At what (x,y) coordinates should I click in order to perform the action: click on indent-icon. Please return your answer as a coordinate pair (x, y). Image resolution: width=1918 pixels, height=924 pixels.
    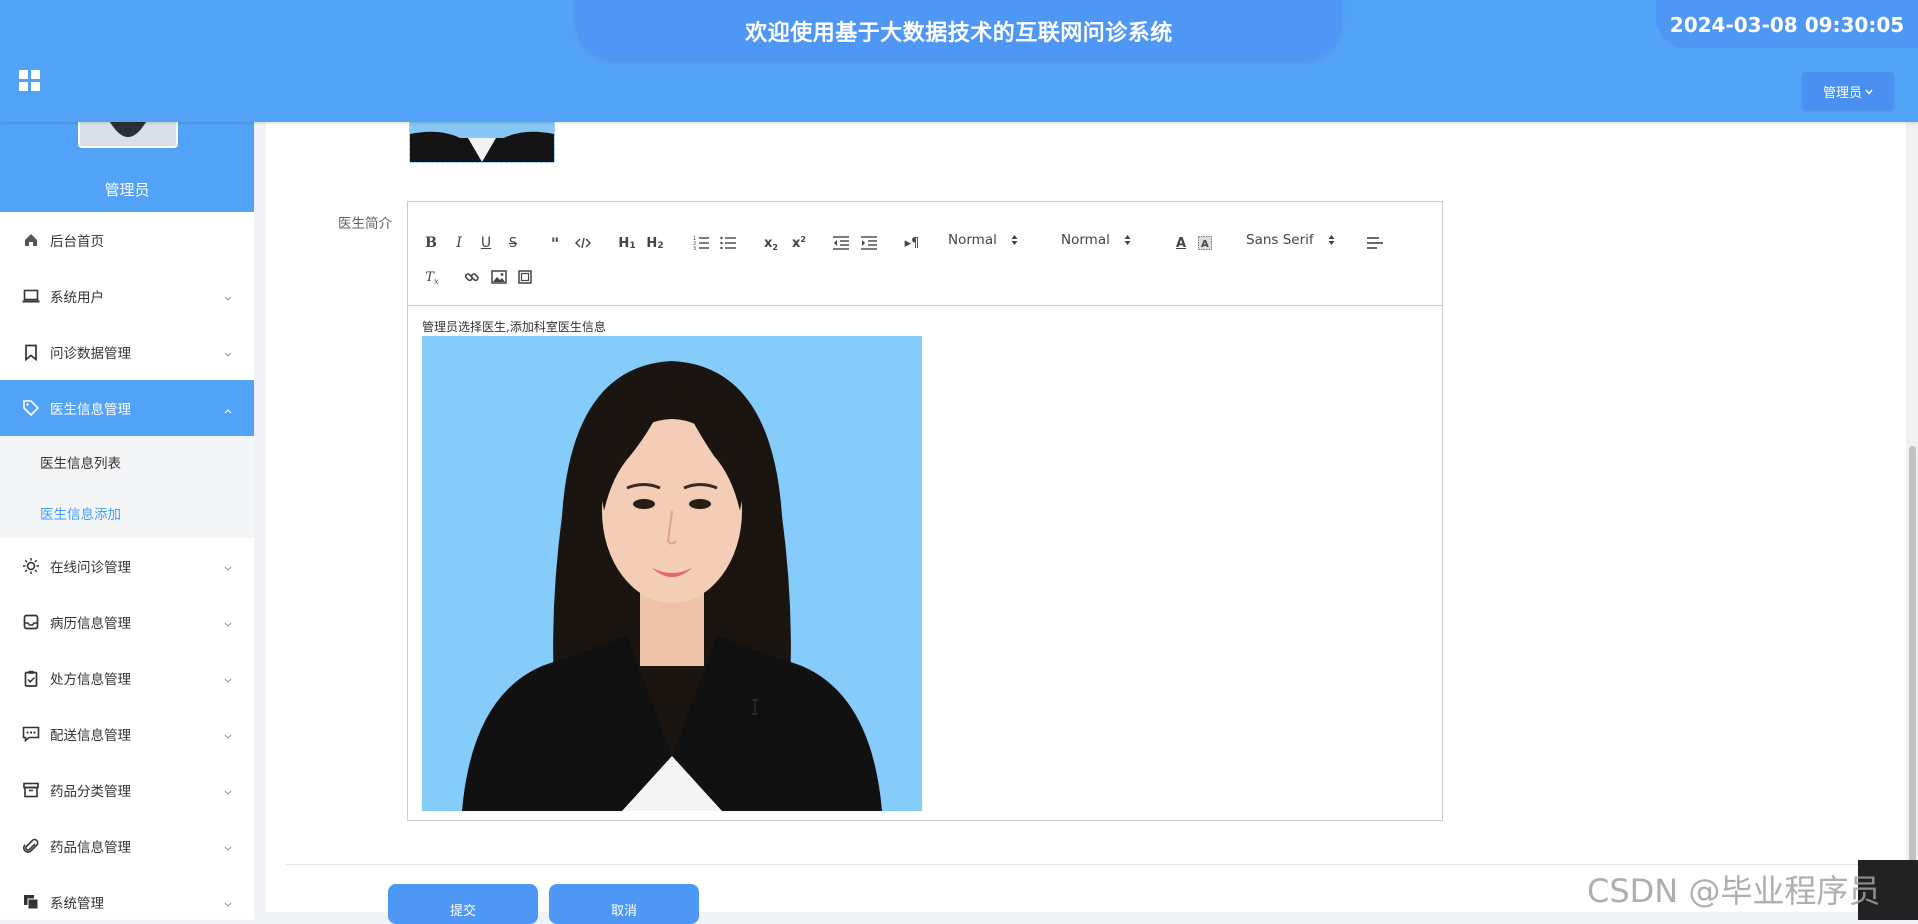
    Looking at the image, I should click on (869, 243).